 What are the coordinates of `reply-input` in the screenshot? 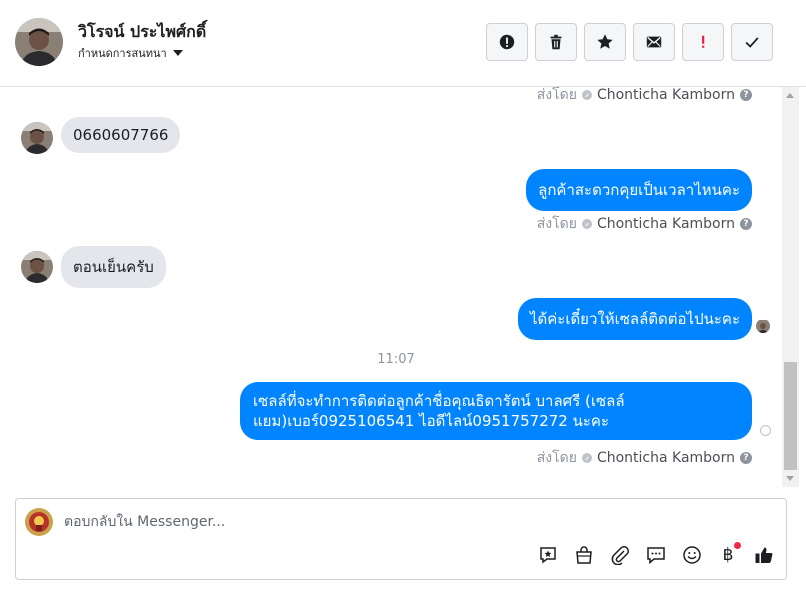 It's located at (414, 522).